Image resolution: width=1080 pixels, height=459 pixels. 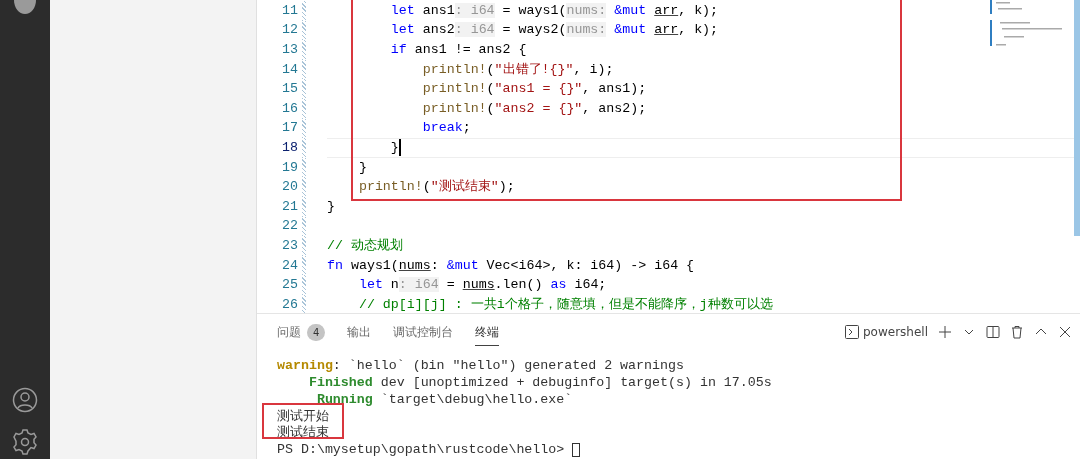 I want to click on scrollbar, so click(x=1077, y=118).